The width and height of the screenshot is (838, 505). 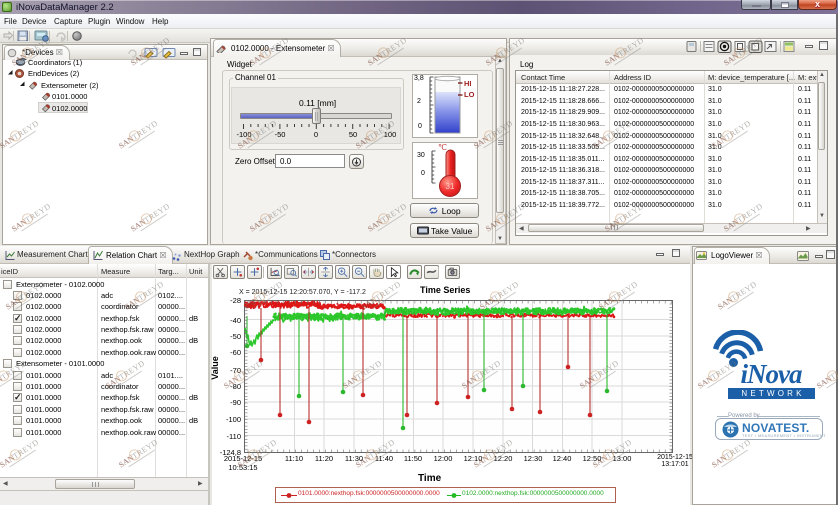 What do you see at coordinates (450, 186) in the screenshot?
I see `svg-text: 31` at bounding box center [450, 186].